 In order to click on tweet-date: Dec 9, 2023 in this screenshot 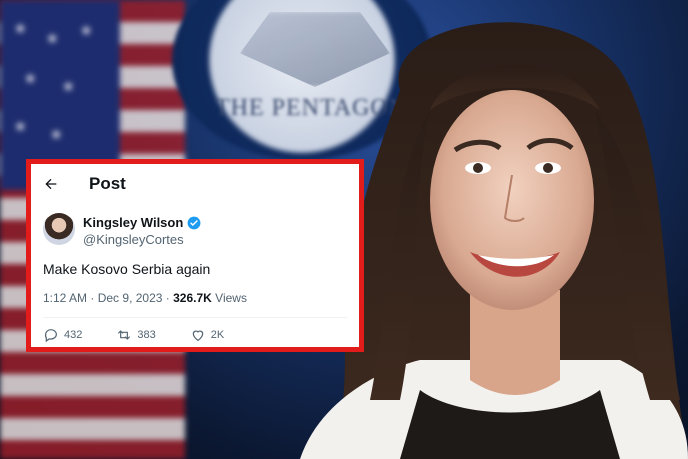, I will do `click(130, 298)`.